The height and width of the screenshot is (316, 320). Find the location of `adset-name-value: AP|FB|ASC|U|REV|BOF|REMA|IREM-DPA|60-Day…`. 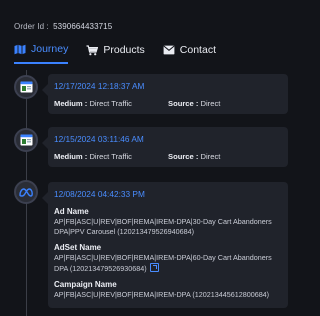

adset-name-value: AP|FB|ASC|U|REV|BOF|REMA|IREM-DPA|60-Day… is located at coordinates (163, 263).